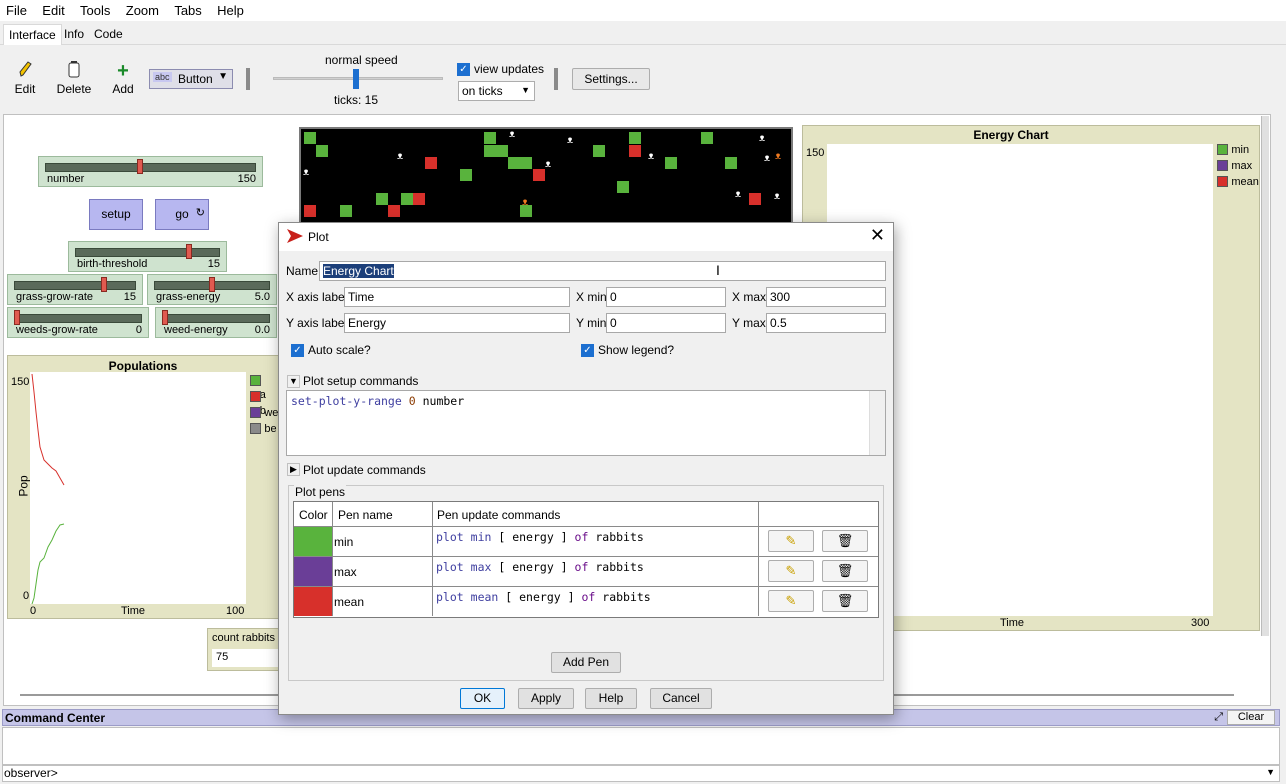 This screenshot has height=784, width=1286. What do you see at coordinates (339, 350) in the screenshot?
I see `auto-scale-label: Auto scale?` at bounding box center [339, 350].